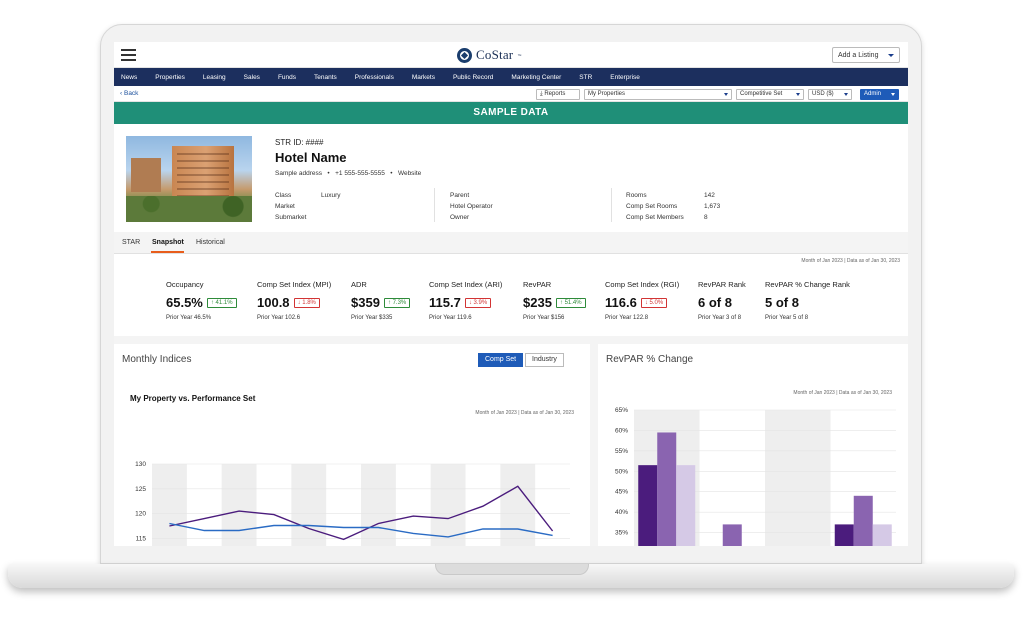  Describe the element at coordinates (621, 410) in the screenshot. I see `y-tick-label: 65%` at that location.